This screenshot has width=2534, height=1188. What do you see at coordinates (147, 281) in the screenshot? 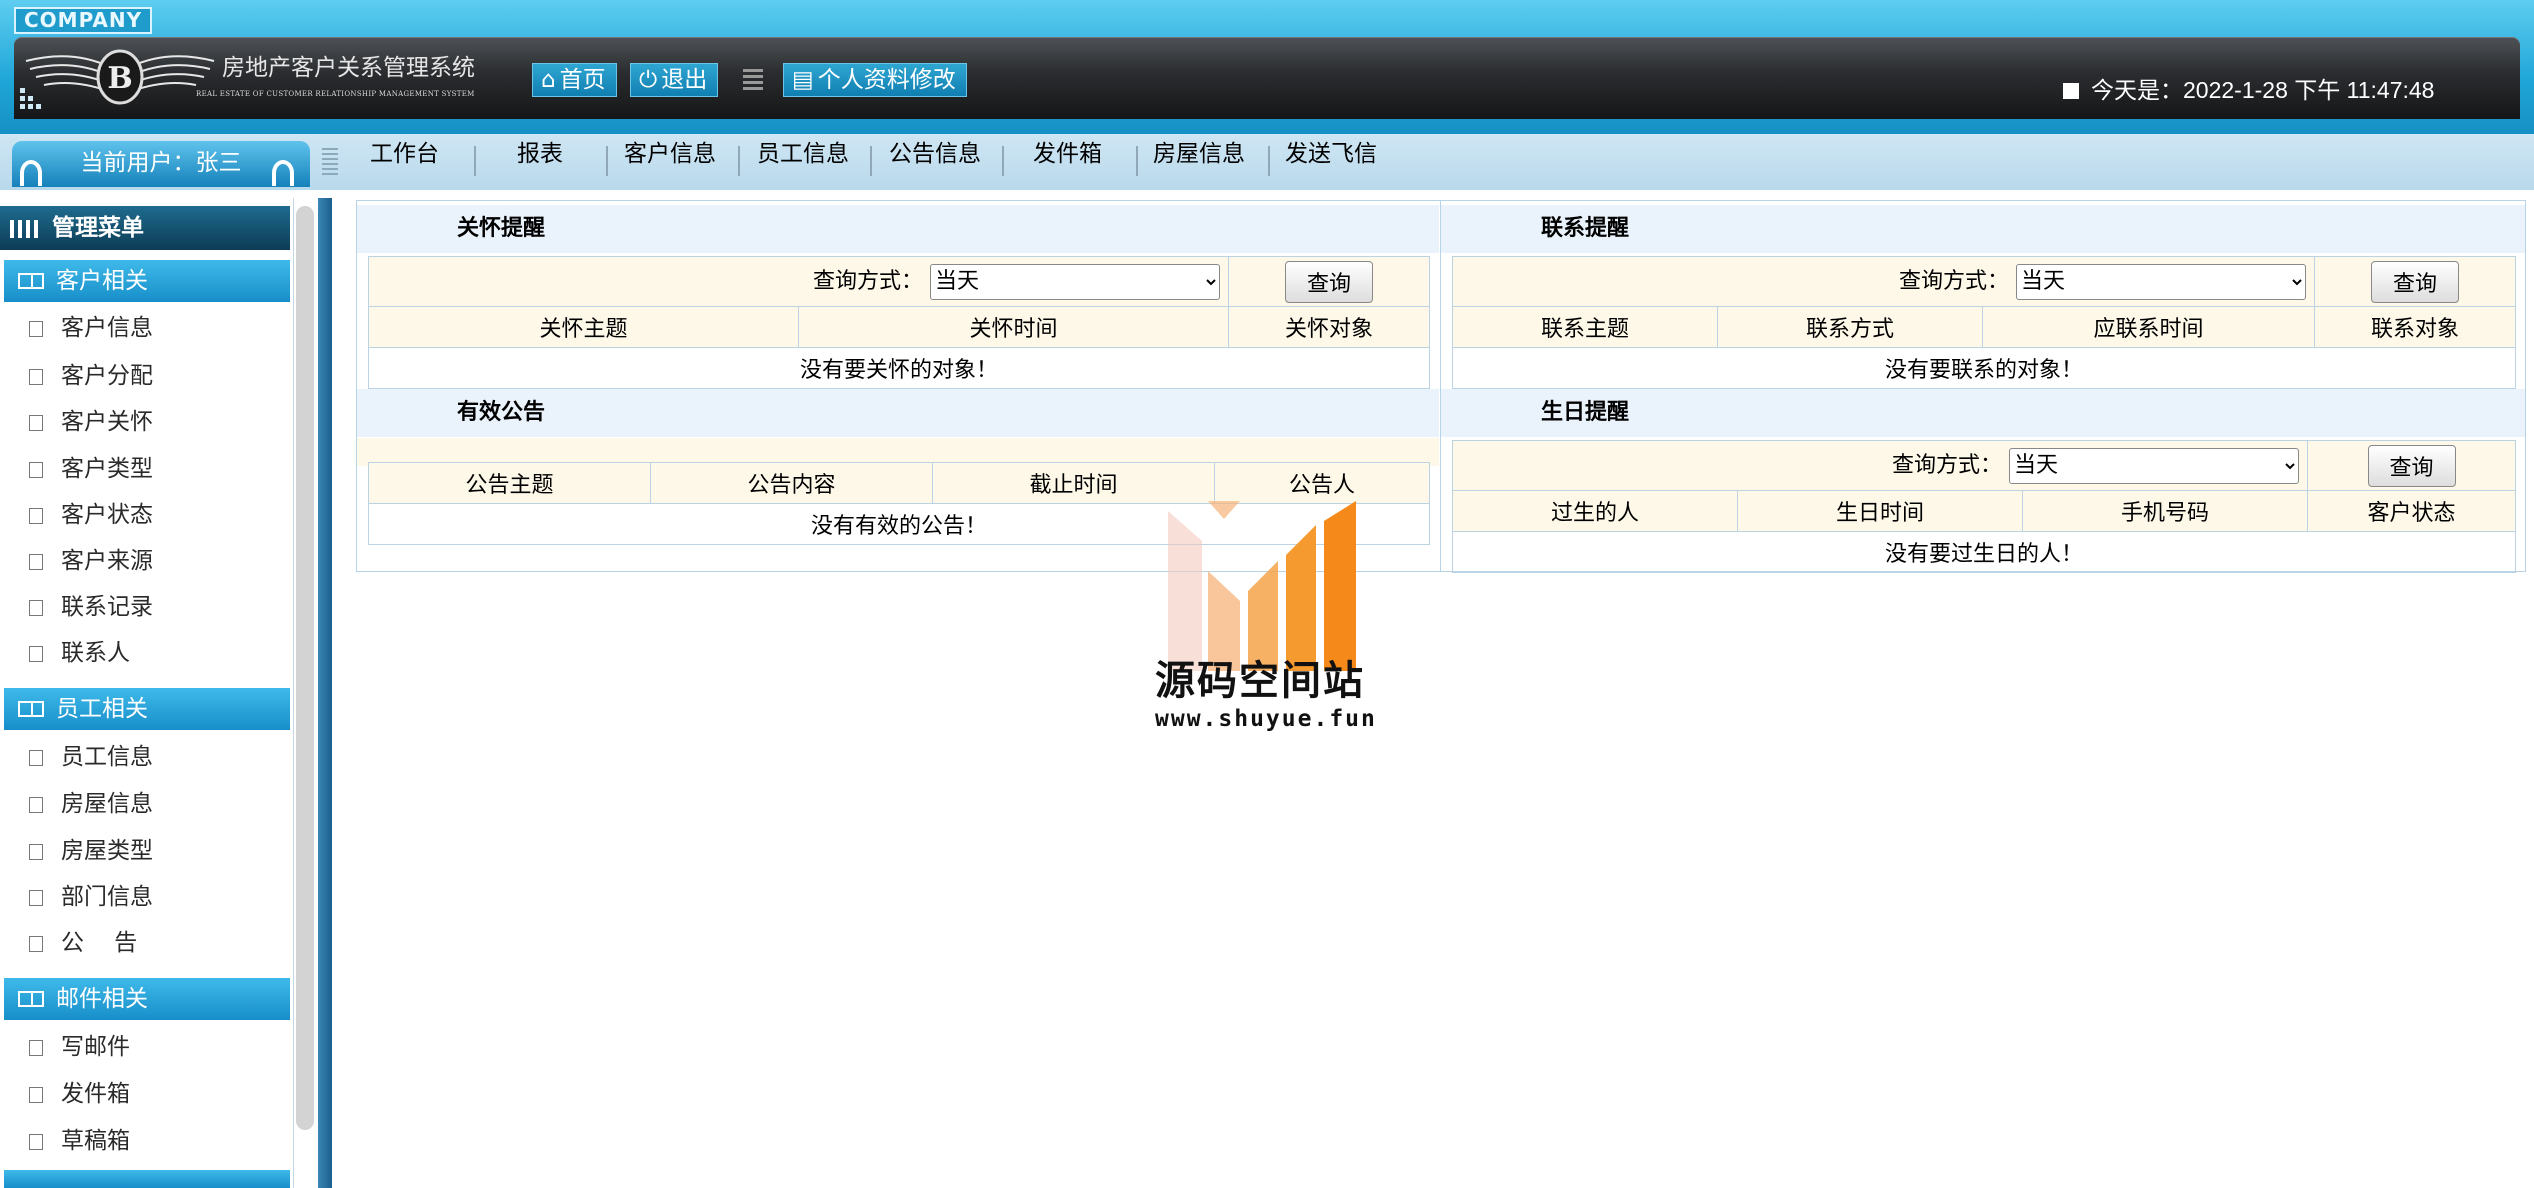
I see `sidebar-group-customers: 客户相关` at bounding box center [147, 281].